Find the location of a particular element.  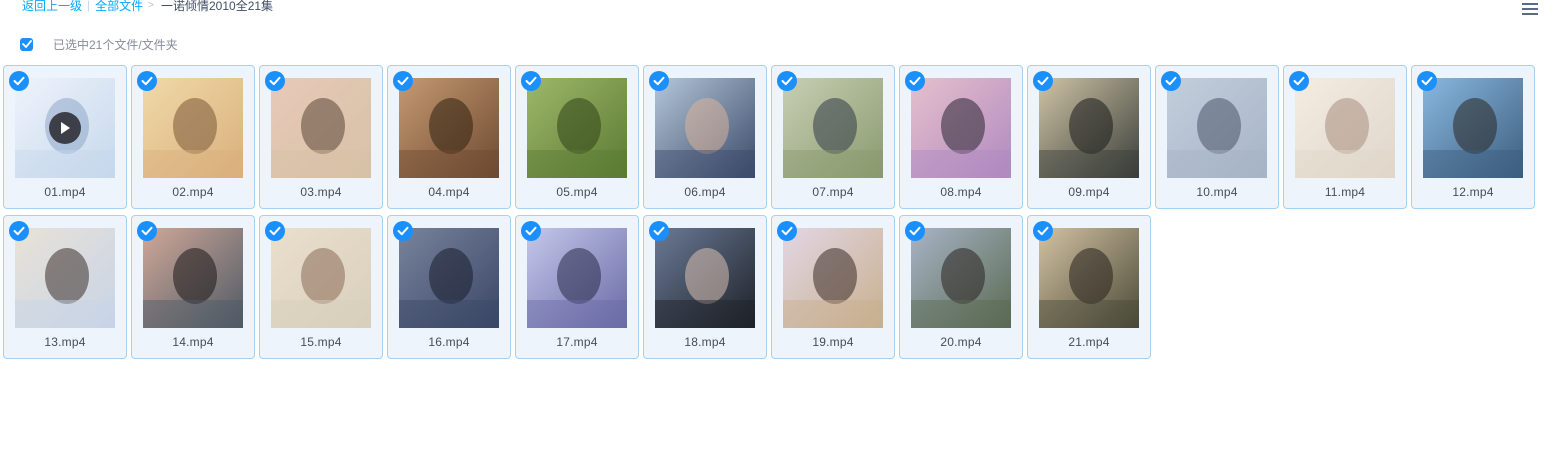

select-all-checkbox is located at coordinates (26, 44).